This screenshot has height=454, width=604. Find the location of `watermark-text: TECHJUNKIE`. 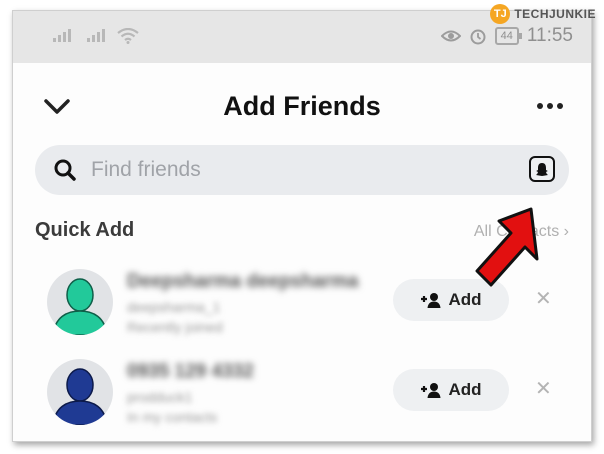

watermark-text: TECHJUNKIE is located at coordinates (555, 14).